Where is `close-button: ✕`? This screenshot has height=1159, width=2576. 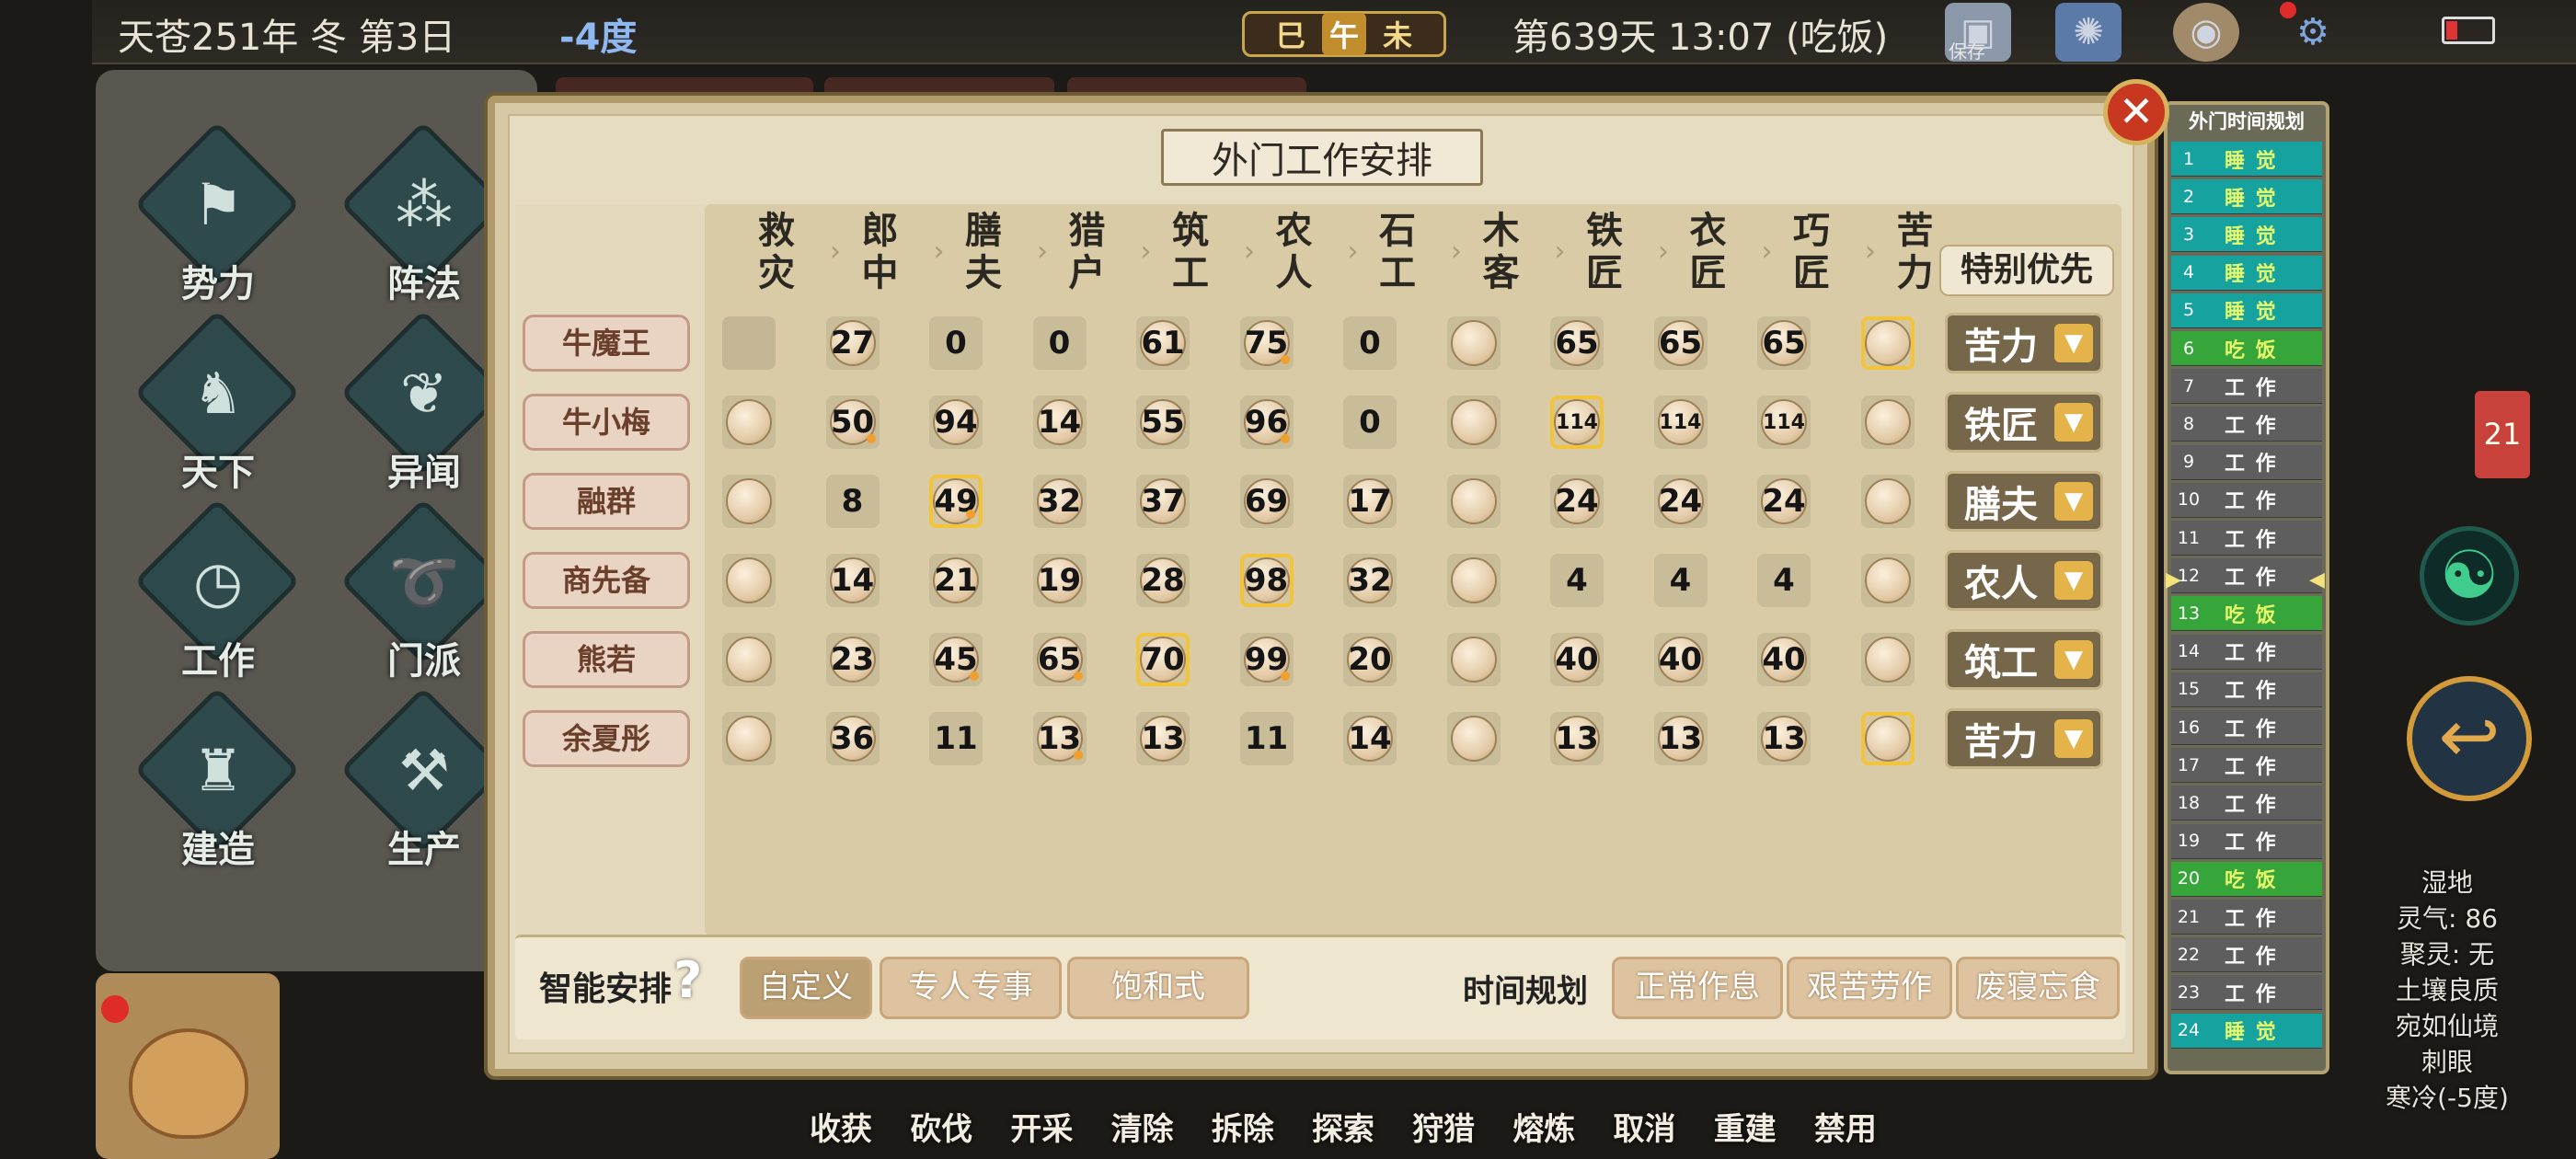 close-button: ✕ is located at coordinates (2136, 112).